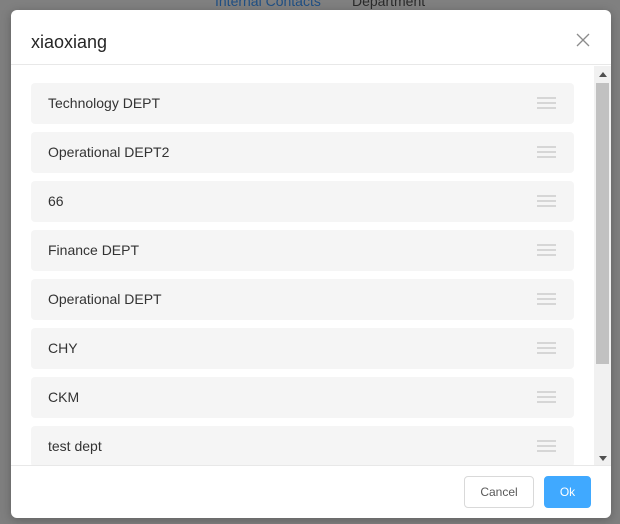  I want to click on backdrop-tab-internal-contacts: Internal Contacts, so click(268, 4).